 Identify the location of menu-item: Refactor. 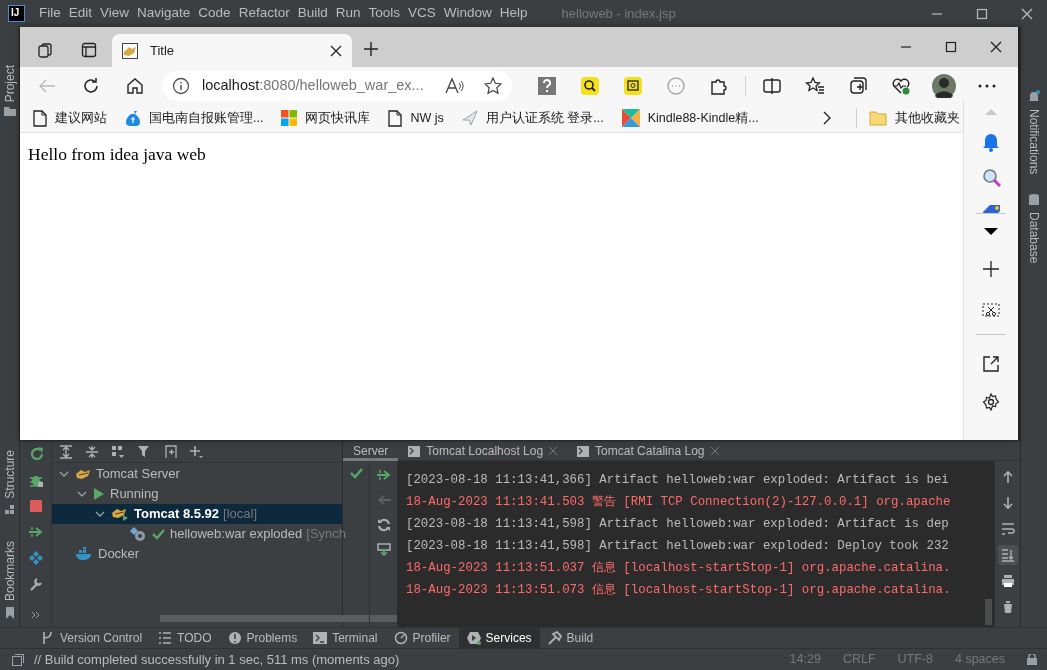
(264, 13).